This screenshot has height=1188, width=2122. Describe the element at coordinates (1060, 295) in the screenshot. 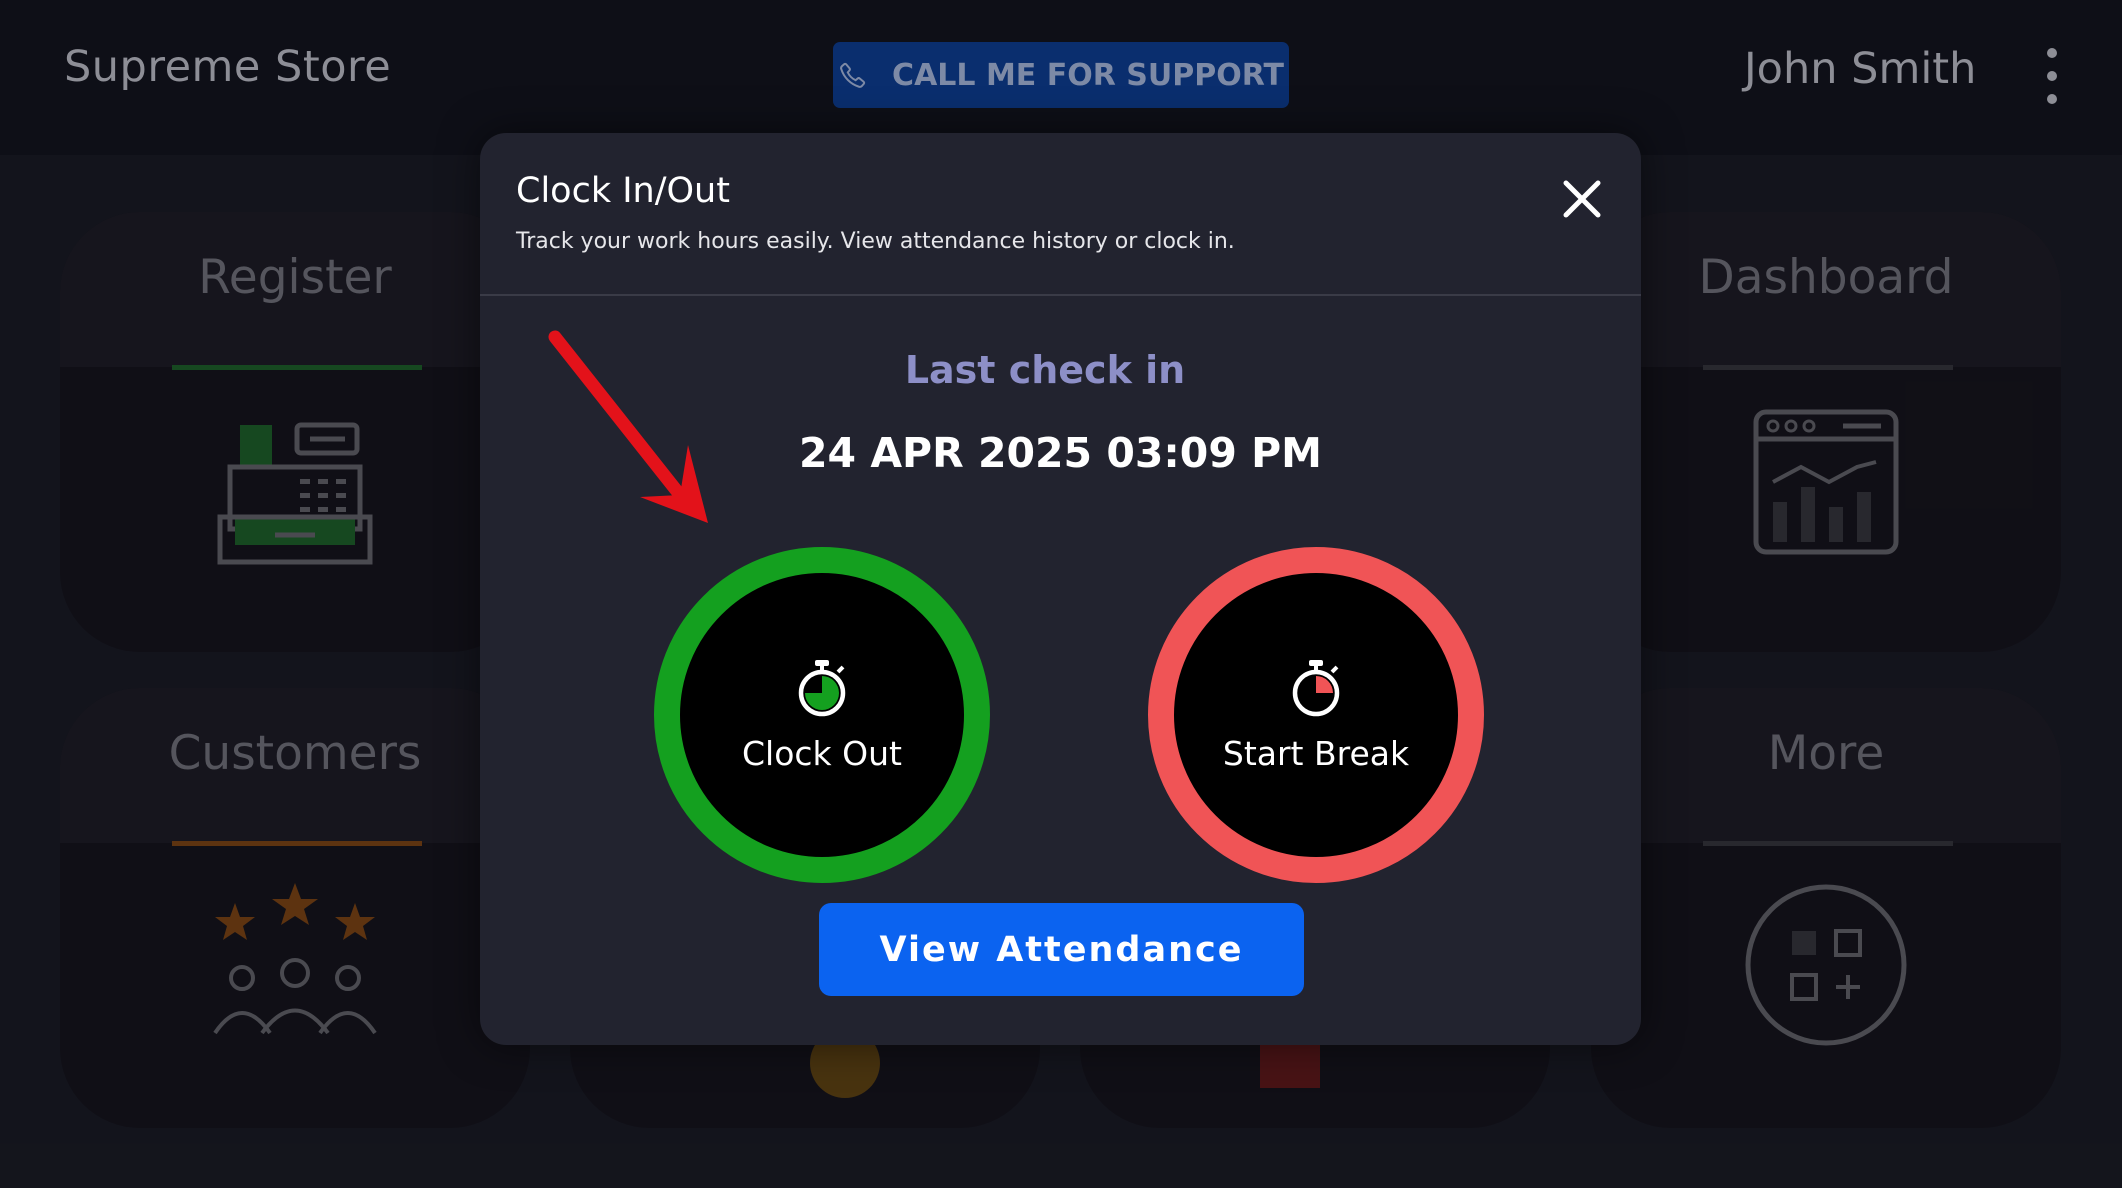

I see `divider` at that location.